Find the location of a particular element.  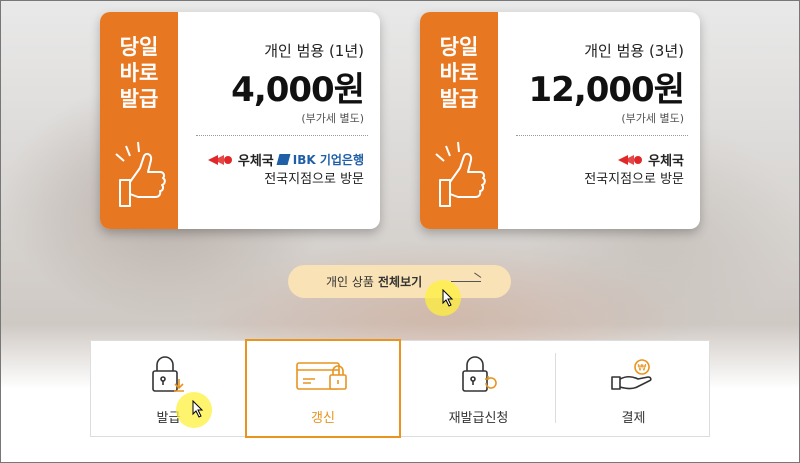

partner-logos: 우체국 IBK 기업은행 is located at coordinates (285, 159).